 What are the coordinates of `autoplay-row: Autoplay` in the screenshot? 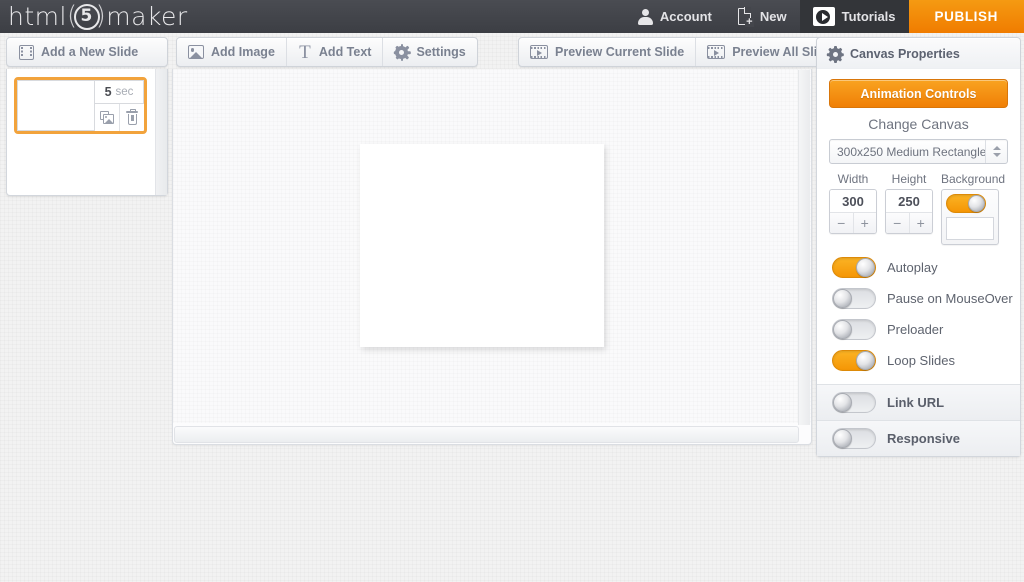 It's located at (918, 267).